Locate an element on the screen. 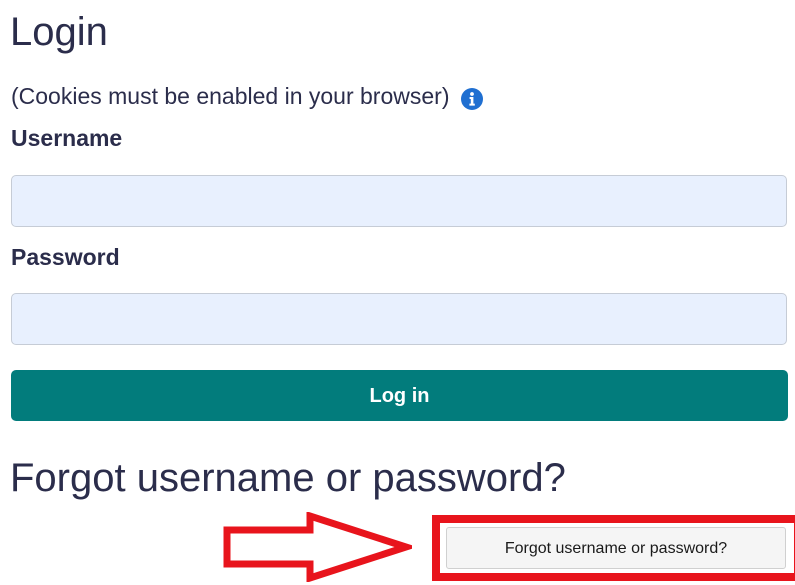  right-arrow-outline-icon is located at coordinates (317, 547).